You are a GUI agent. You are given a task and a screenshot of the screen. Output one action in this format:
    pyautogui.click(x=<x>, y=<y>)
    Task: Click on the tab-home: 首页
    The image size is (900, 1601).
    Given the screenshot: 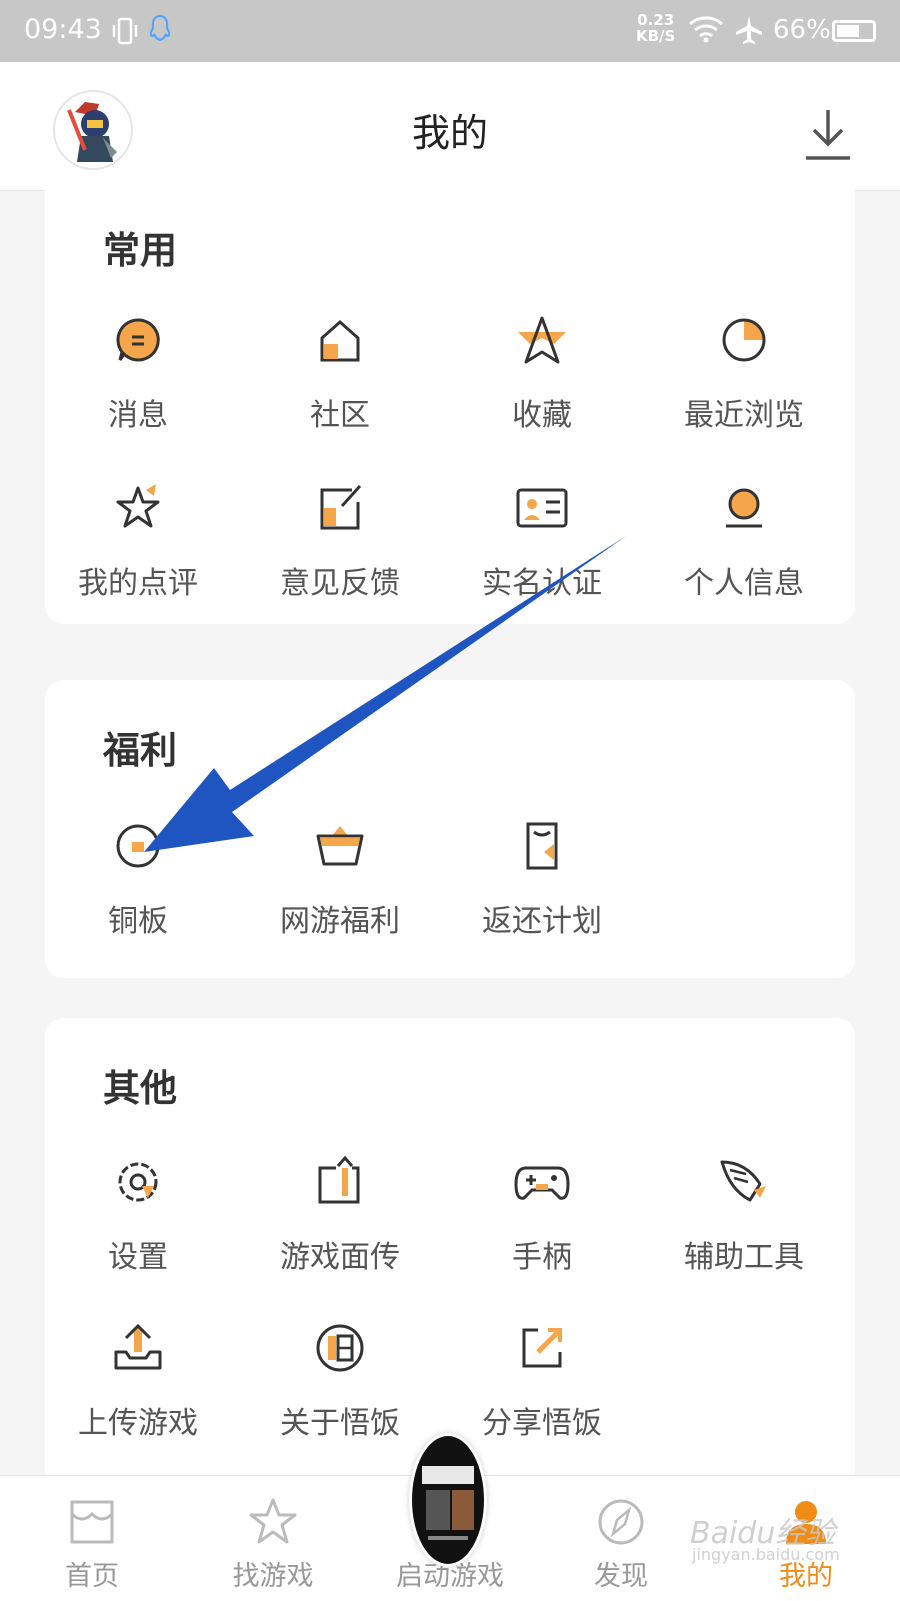 What is the action you would take?
    pyautogui.click(x=92, y=1534)
    